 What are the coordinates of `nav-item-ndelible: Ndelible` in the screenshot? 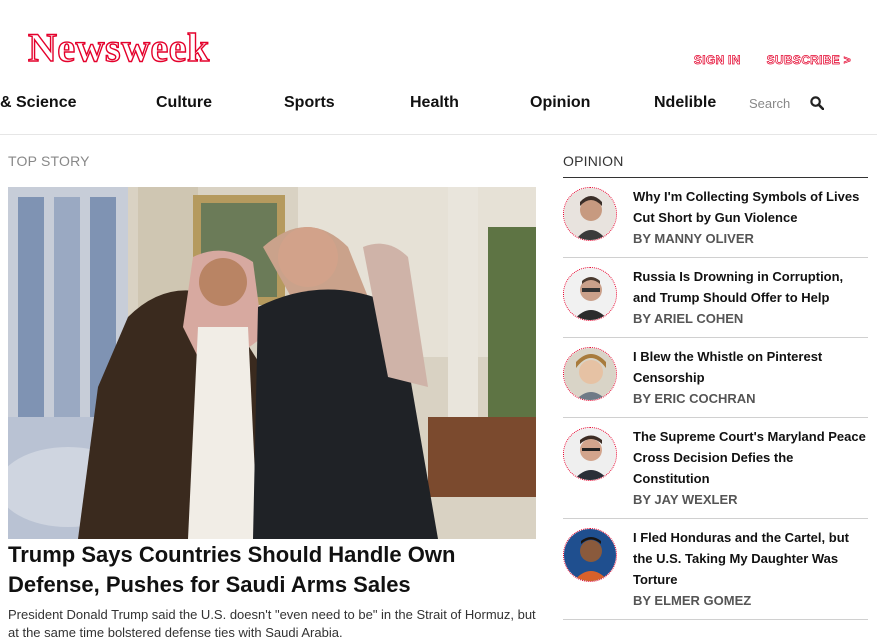 It's located at (685, 103).